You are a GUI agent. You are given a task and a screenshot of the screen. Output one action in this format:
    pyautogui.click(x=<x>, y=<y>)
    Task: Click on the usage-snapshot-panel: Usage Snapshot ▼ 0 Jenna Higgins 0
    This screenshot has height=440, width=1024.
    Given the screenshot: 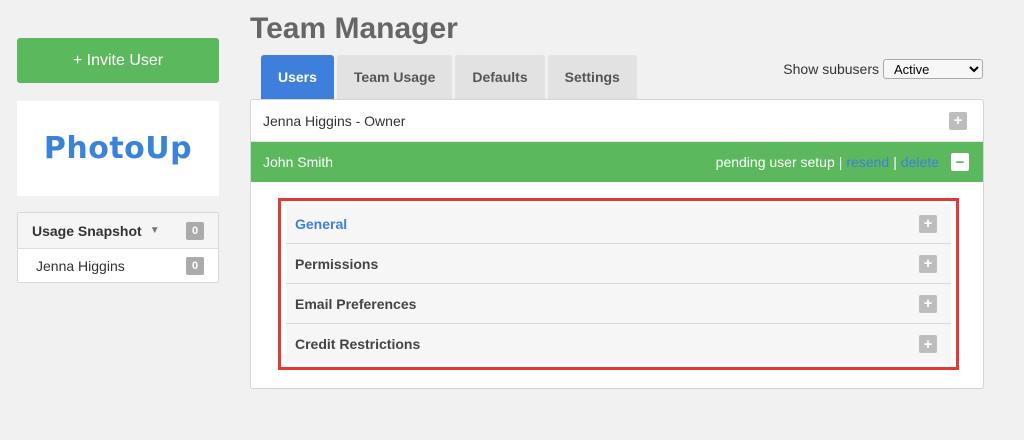 What is the action you would take?
    pyautogui.click(x=118, y=247)
    